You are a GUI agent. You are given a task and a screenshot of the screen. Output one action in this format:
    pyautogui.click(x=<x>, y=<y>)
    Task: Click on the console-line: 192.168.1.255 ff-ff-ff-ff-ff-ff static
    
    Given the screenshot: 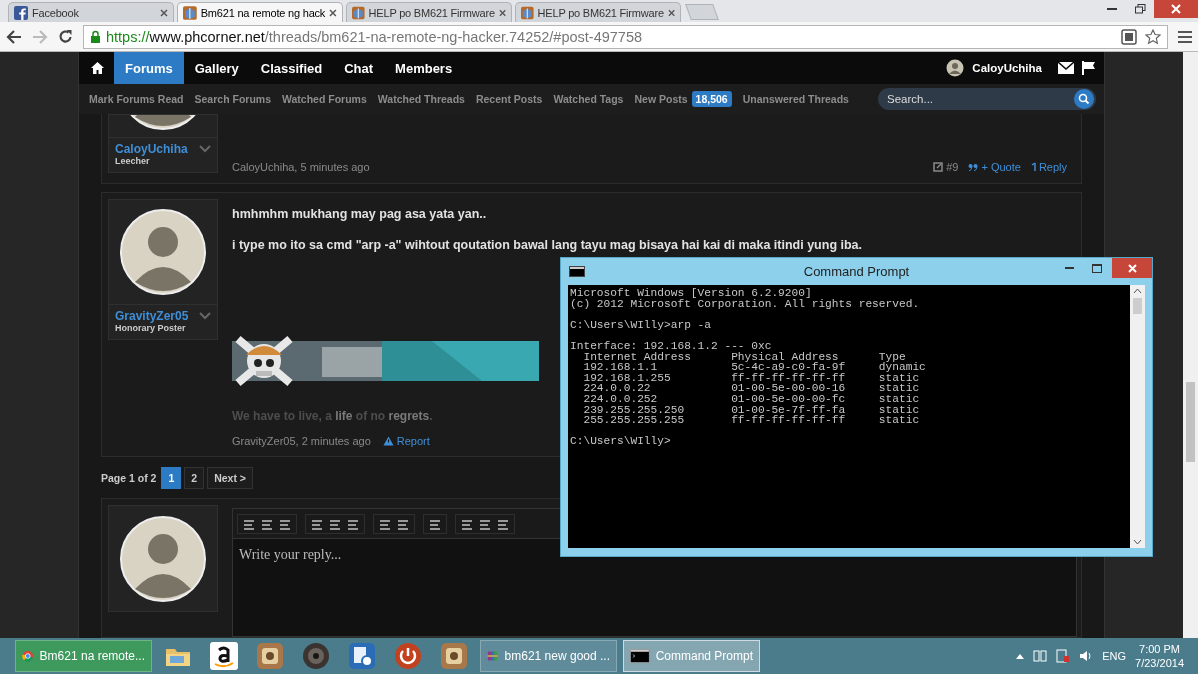 What is the action you would take?
    pyautogui.click(x=751, y=378)
    